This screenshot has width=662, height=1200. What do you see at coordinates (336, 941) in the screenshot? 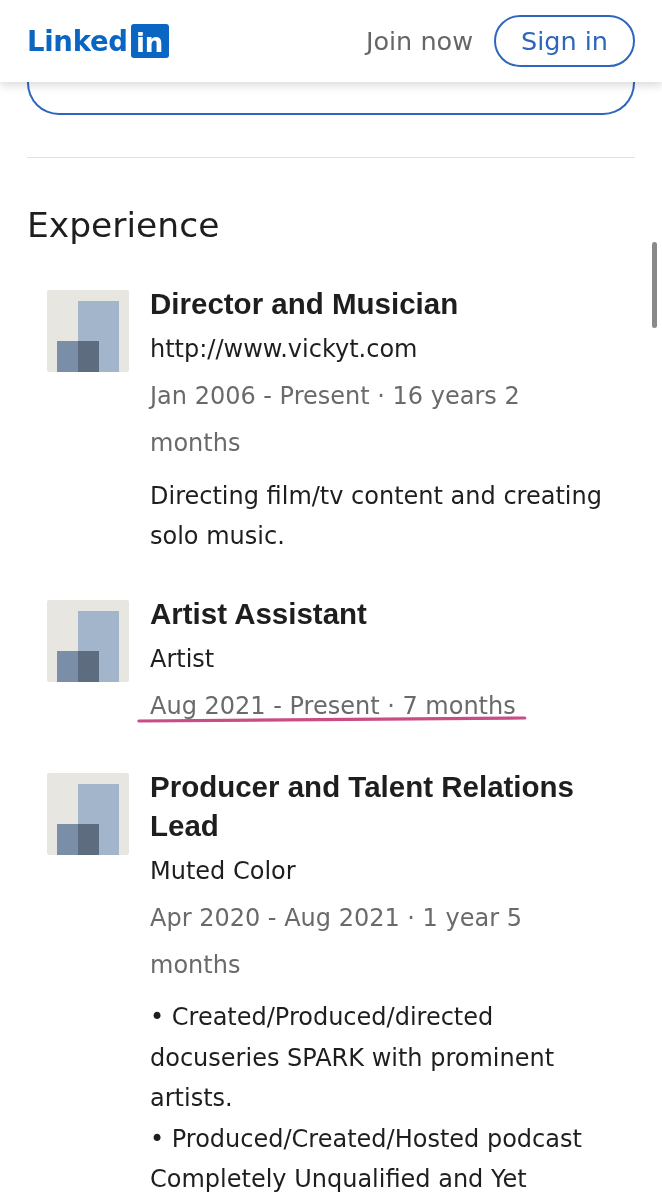
I see `date-range: Apr 2020 - Aug 2021 · 1 year 5 months` at bounding box center [336, 941].